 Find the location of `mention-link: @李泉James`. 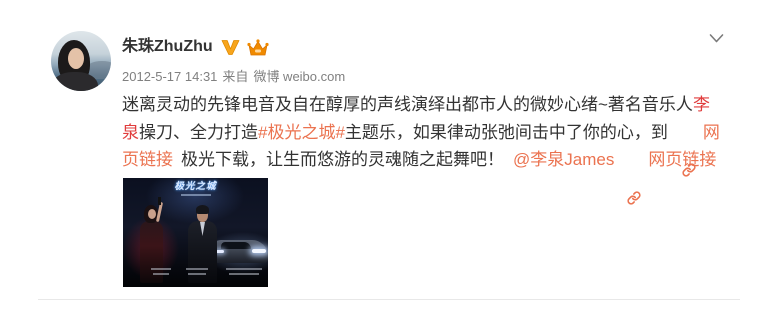

mention-link: @李泉James is located at coordinates (563, 157).